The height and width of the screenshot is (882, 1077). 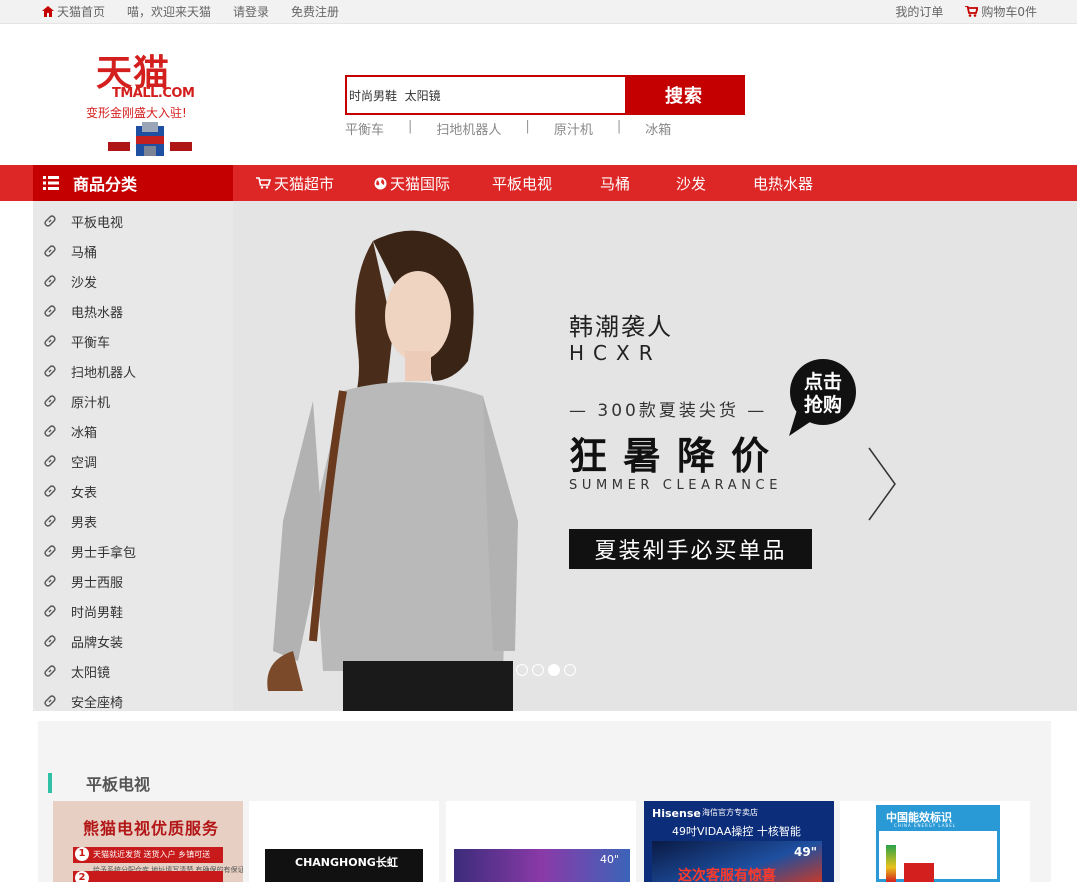 What do you see at coordinates (133, 611) in the screenshot?
I see `sidebar-item: 时尚男鞋` at bounding box center [133, 611].